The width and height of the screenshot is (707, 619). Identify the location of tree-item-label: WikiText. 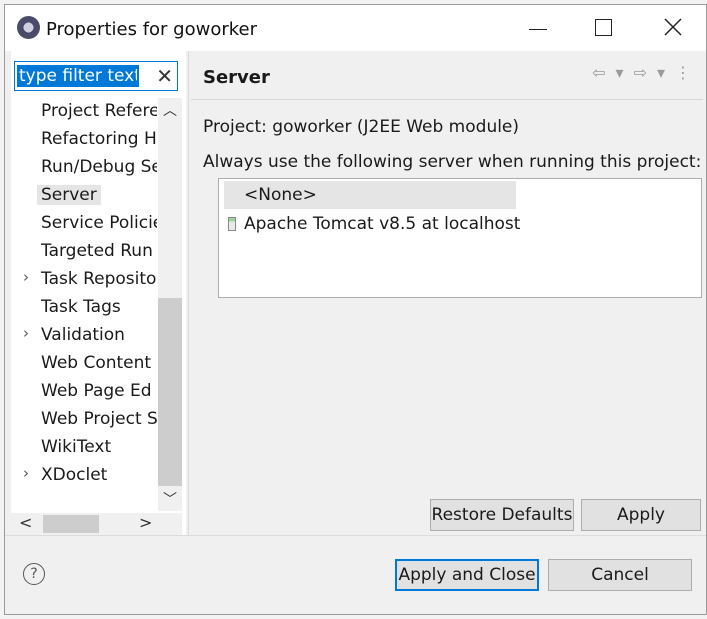
(76, 447).